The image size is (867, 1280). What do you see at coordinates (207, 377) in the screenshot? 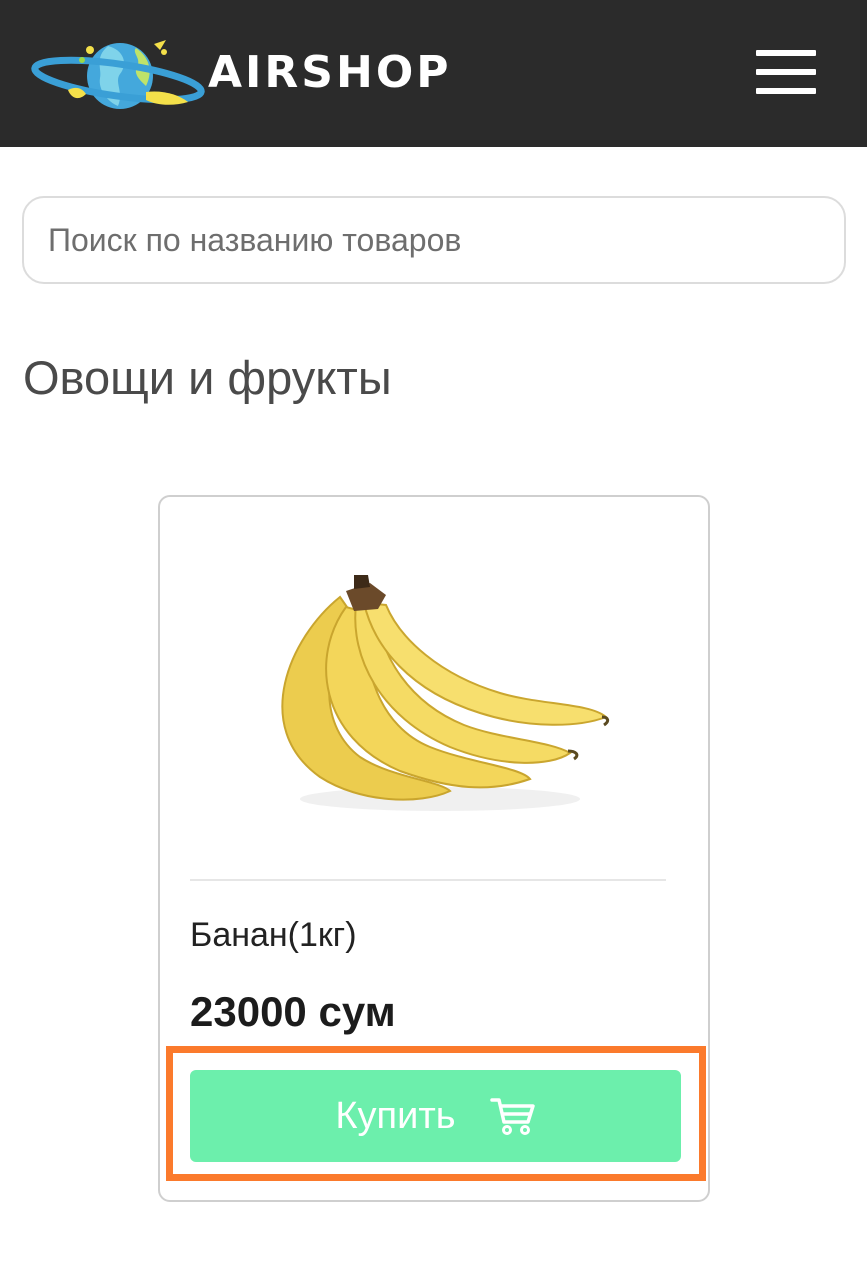
I see `category-title: Овощи и фрукты` at bounding box center [207, 377].